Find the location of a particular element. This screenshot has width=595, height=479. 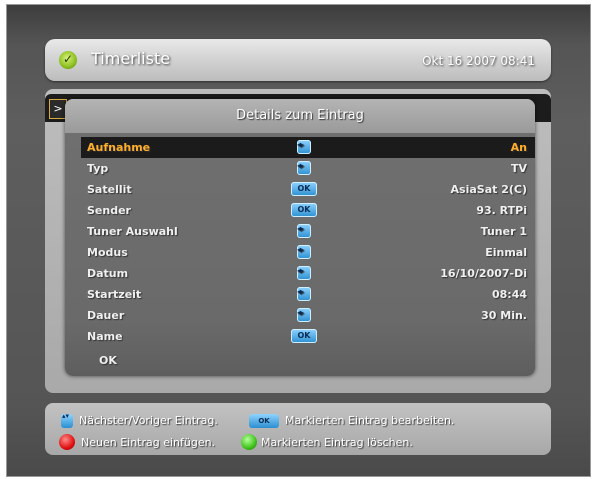

hint-add: Neuen Eintrag einfügen. is located at coordinates (148, 442).